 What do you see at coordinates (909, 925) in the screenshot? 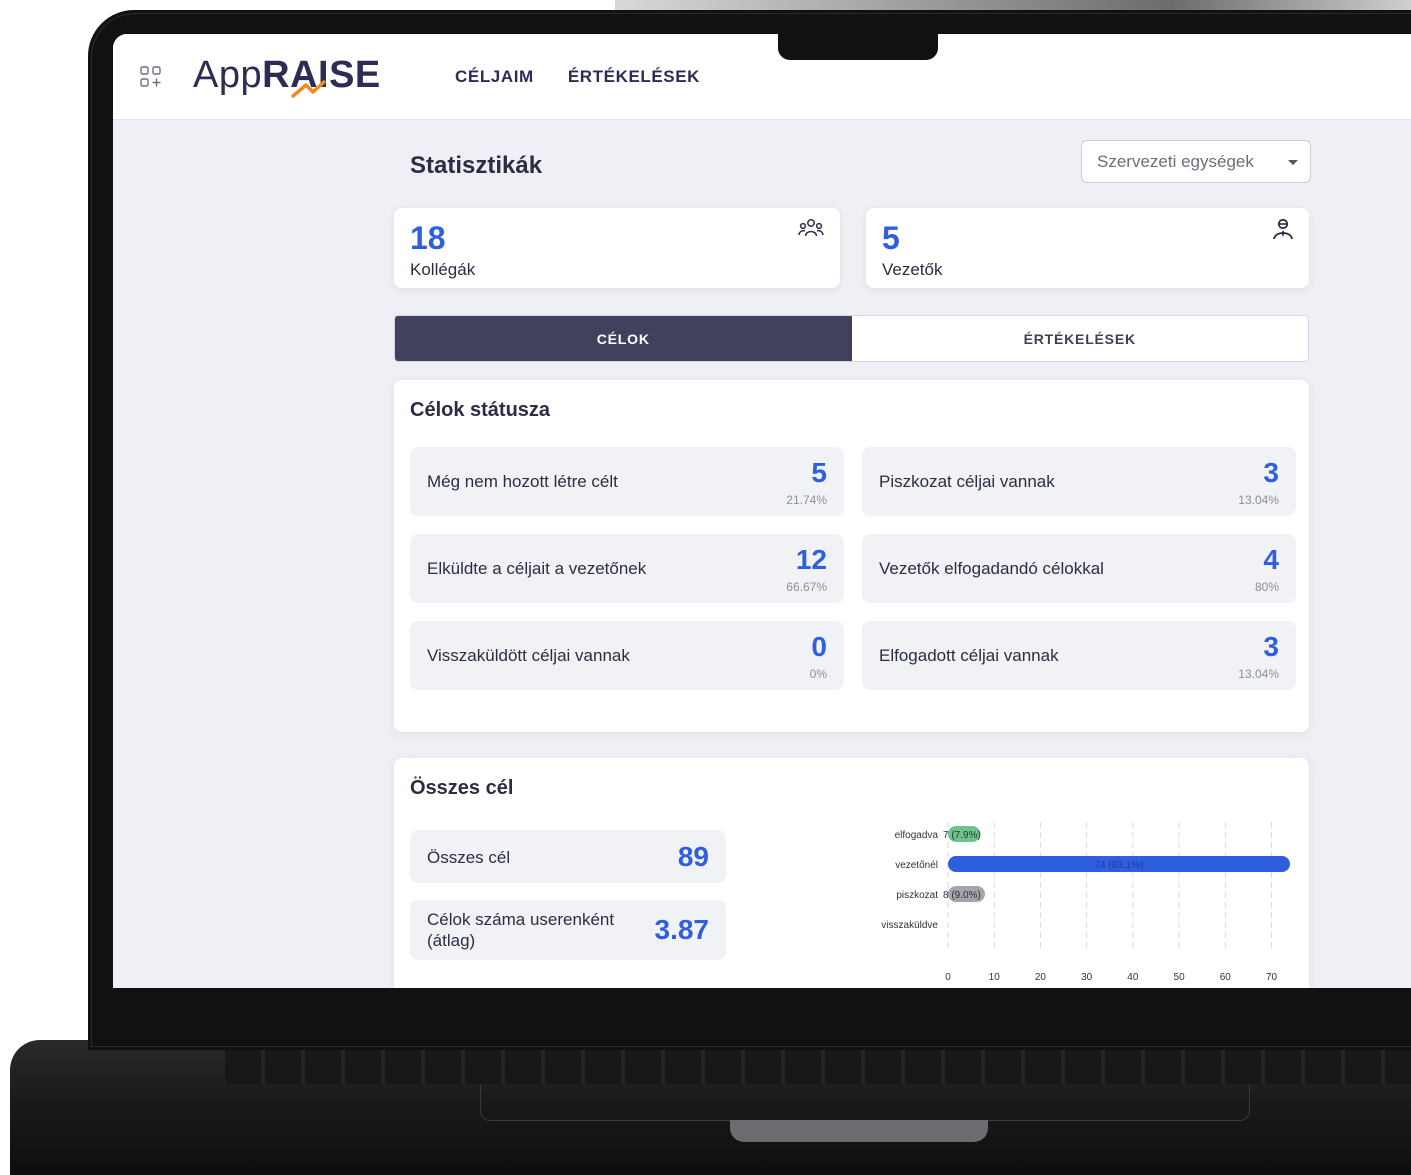
I see `chart-category-label: visszaküldve` at bounding box center [909, 925].